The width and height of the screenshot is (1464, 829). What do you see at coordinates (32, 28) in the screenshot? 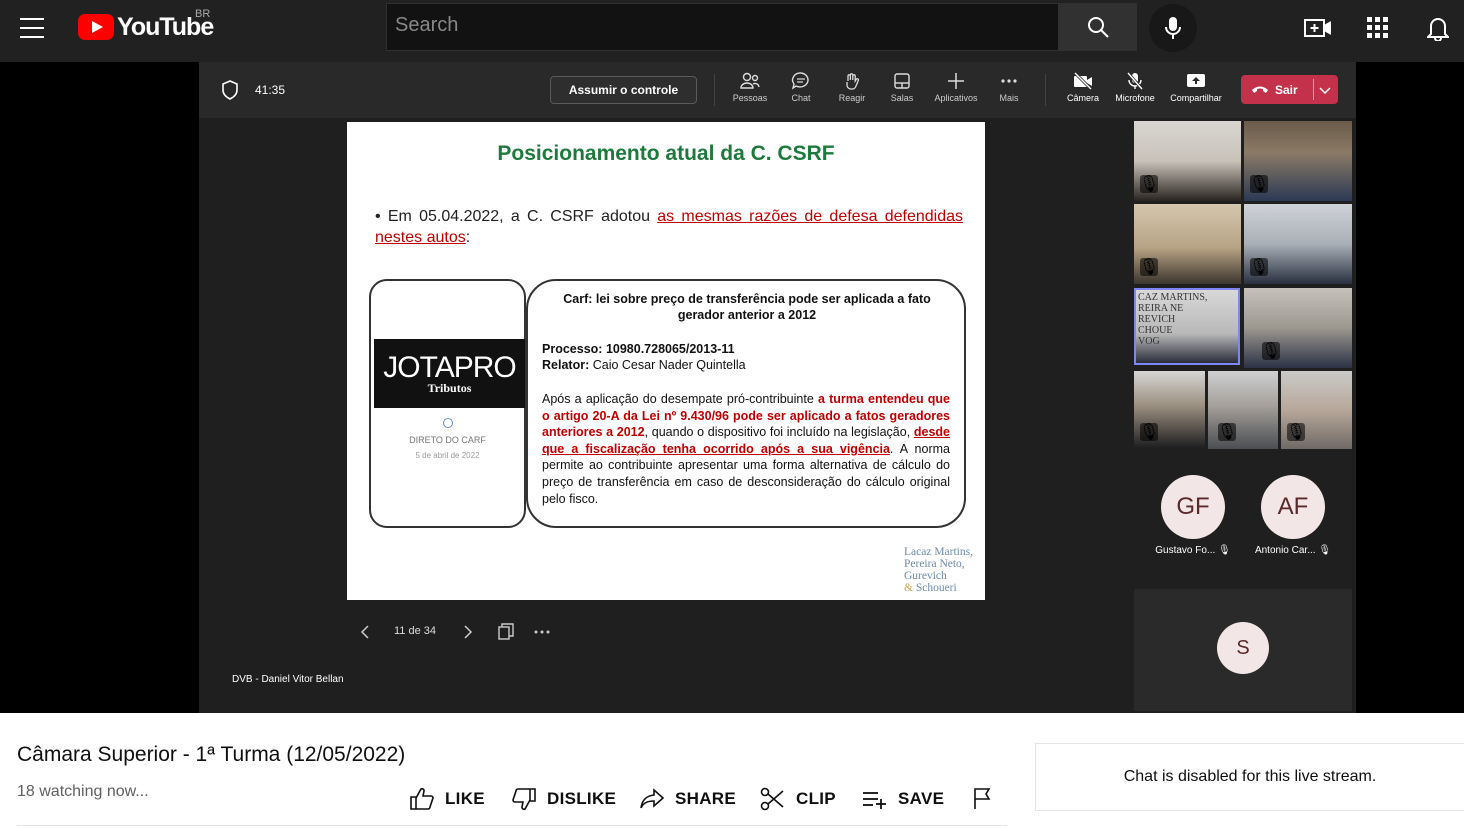
I see `menu-icon` at bounding box center [32, 28].